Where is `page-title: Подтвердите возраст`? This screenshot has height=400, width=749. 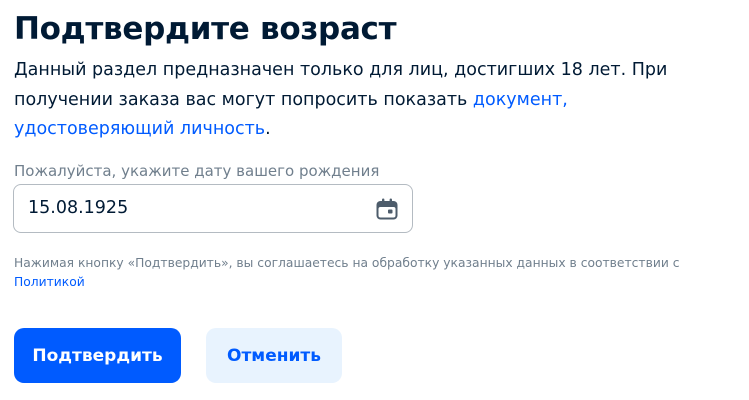
page-title: Подтвердите возраст is located at coordinates (205, 29).